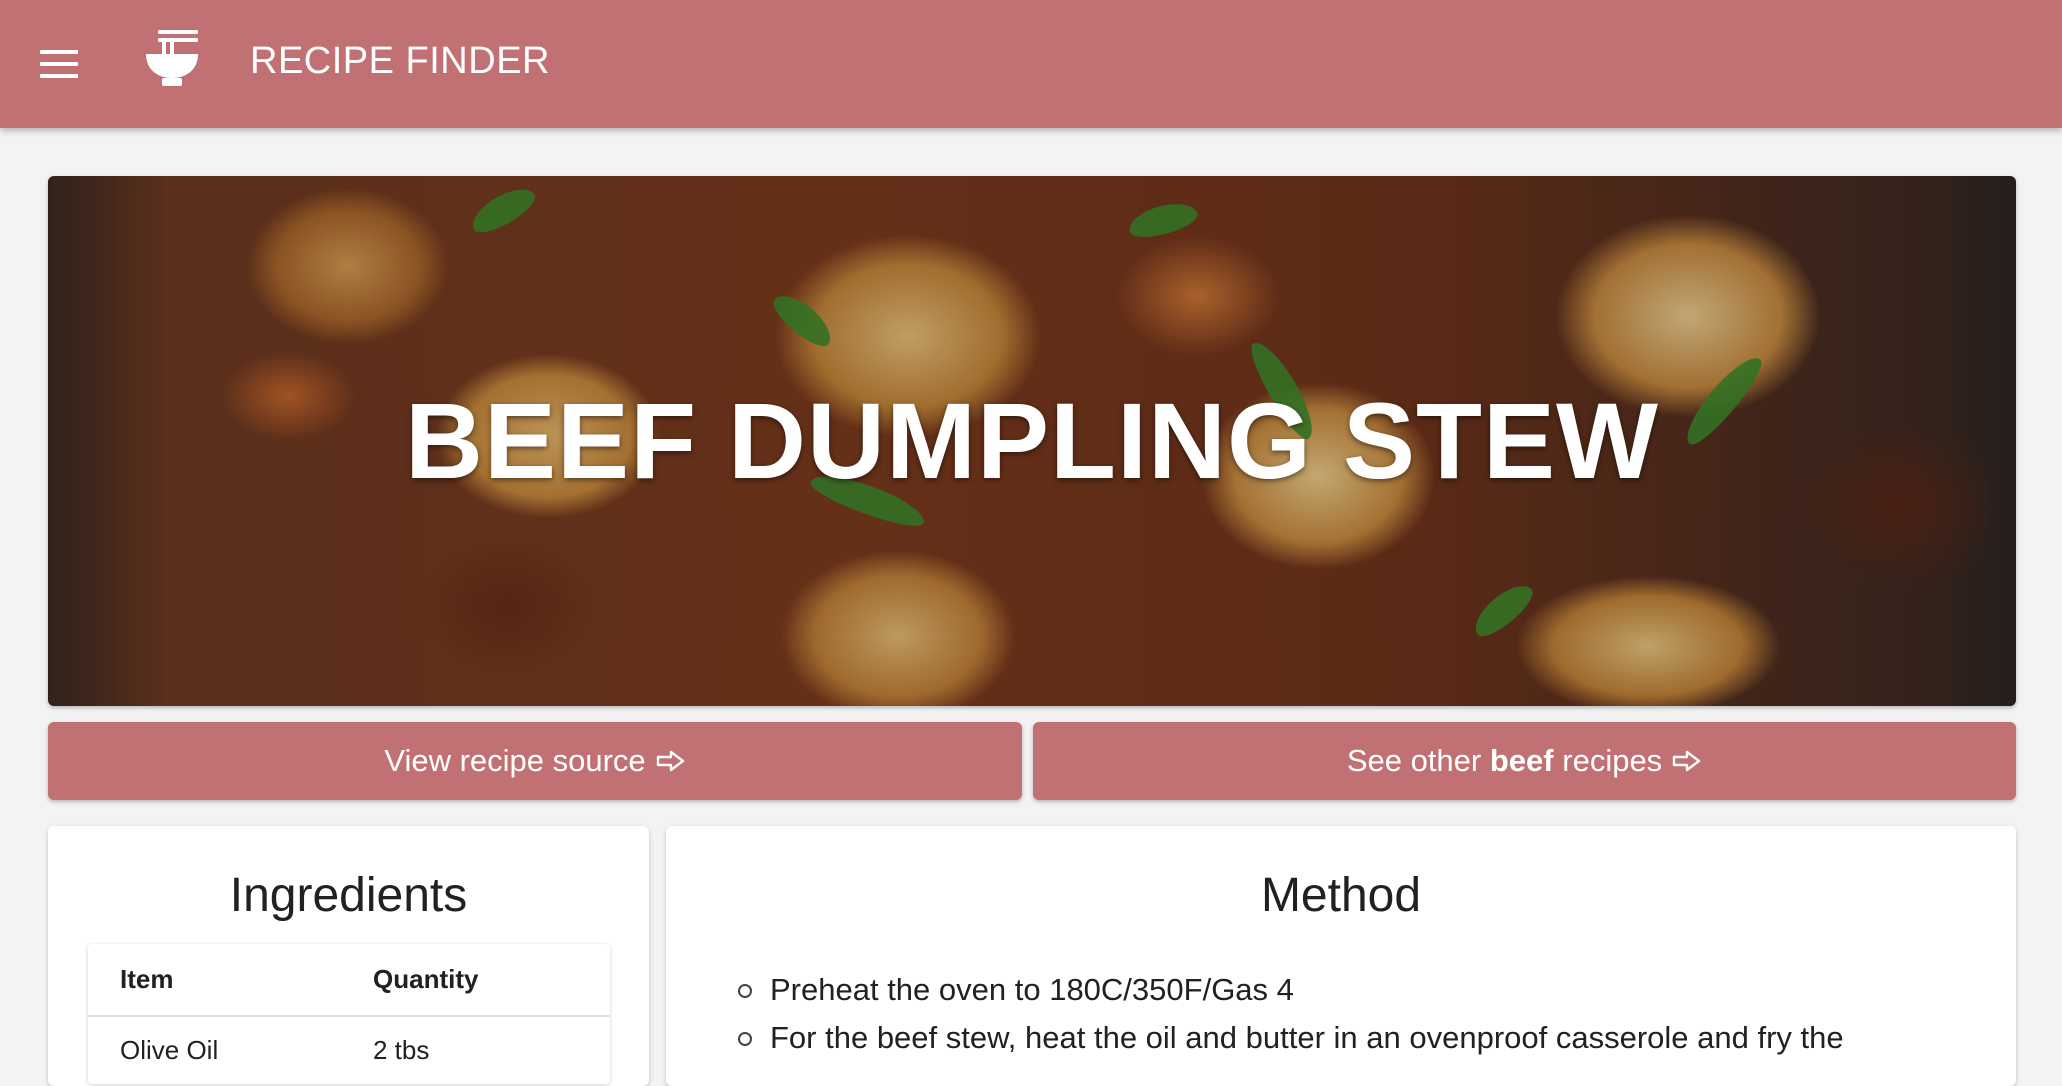 The width and height of the screenshot is (2062, 1086). Describe the element at coordinates (400, 61) in the screenshot. I see `app-title: RECIPE FINDER` at that location.